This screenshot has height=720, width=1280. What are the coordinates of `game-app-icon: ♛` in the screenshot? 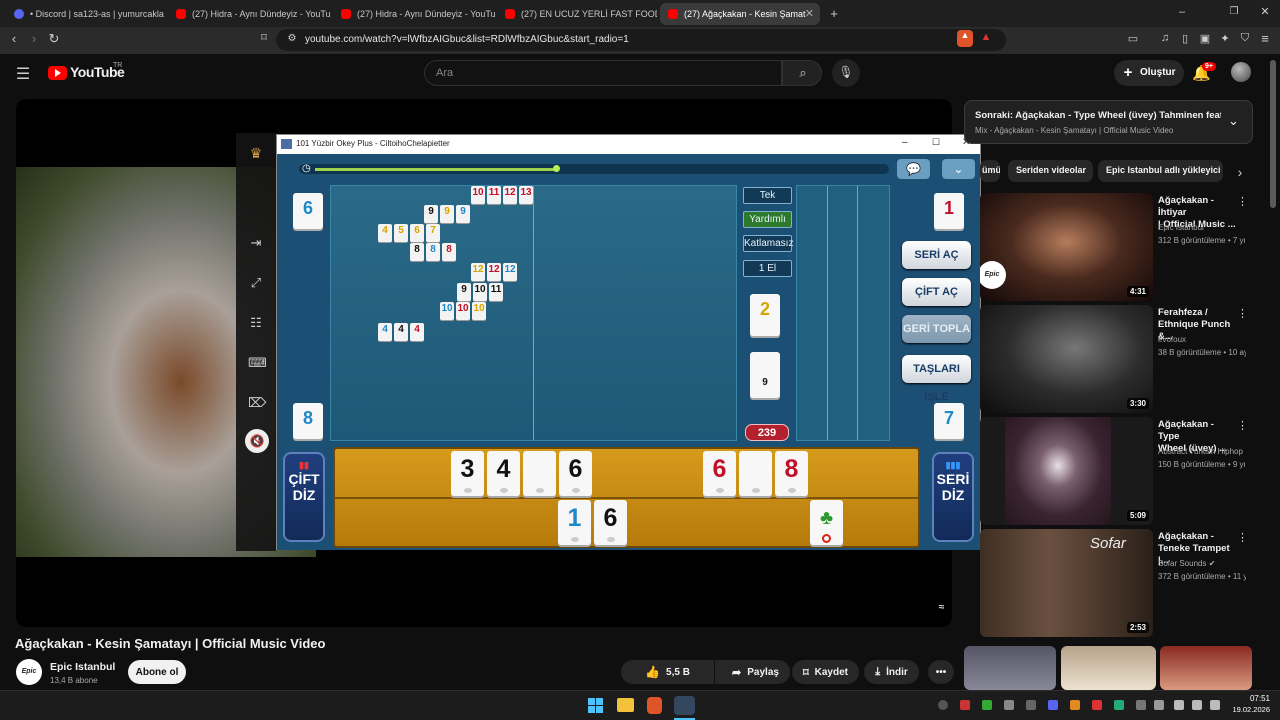 It's located at (256, 153).